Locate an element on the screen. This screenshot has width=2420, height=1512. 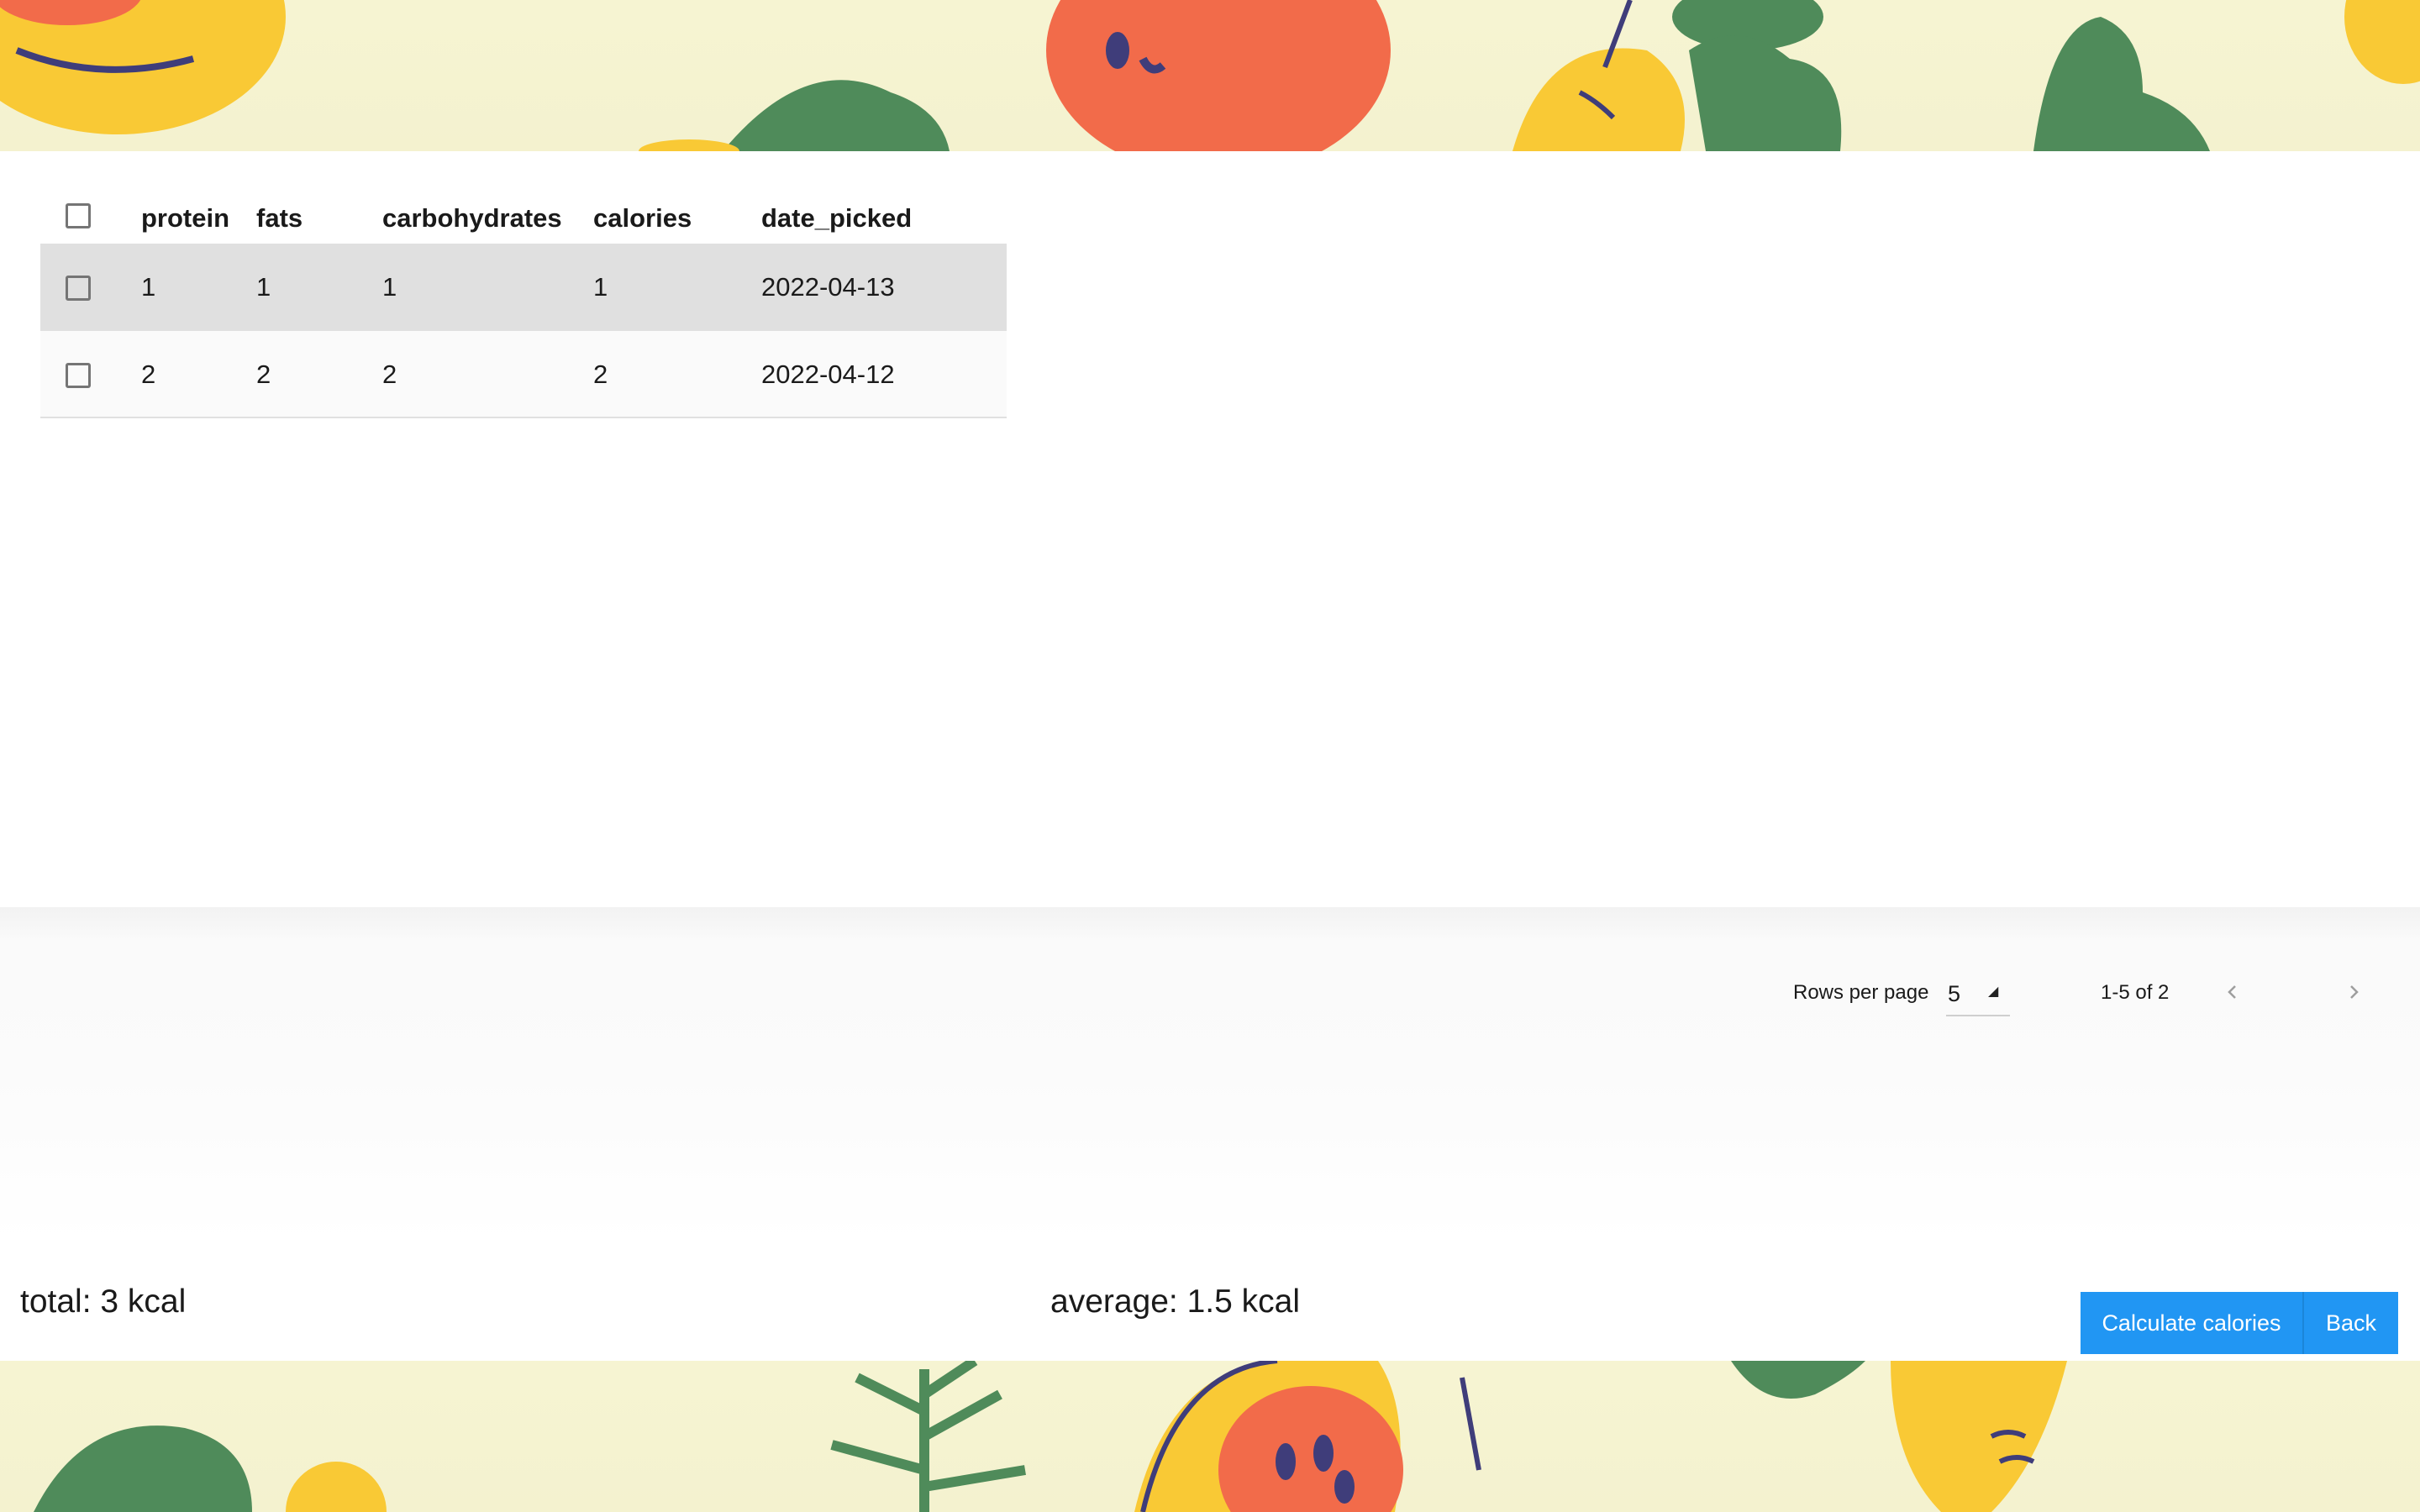
table-pagination: Rows per page 5 ◢ 1-5 of 2 is located at coordinates (1210, 993).